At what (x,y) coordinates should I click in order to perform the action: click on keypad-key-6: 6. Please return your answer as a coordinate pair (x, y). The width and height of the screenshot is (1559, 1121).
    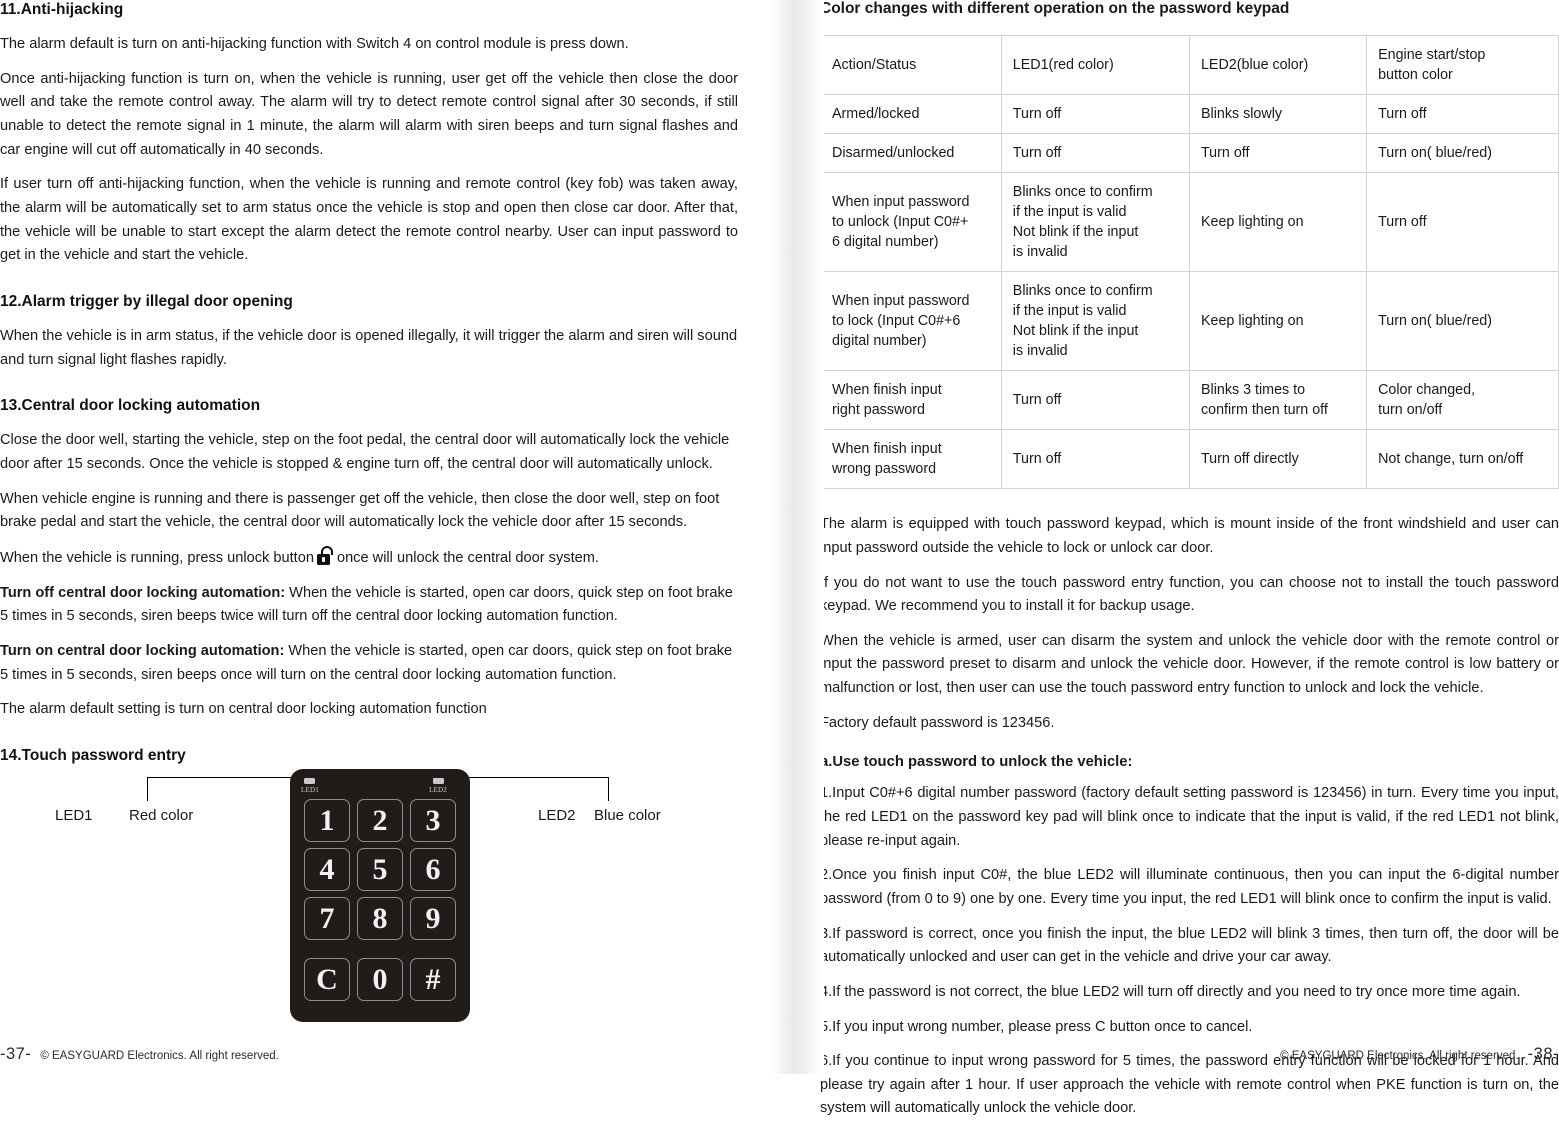
    Looking at the image, I should click on (433, 869).